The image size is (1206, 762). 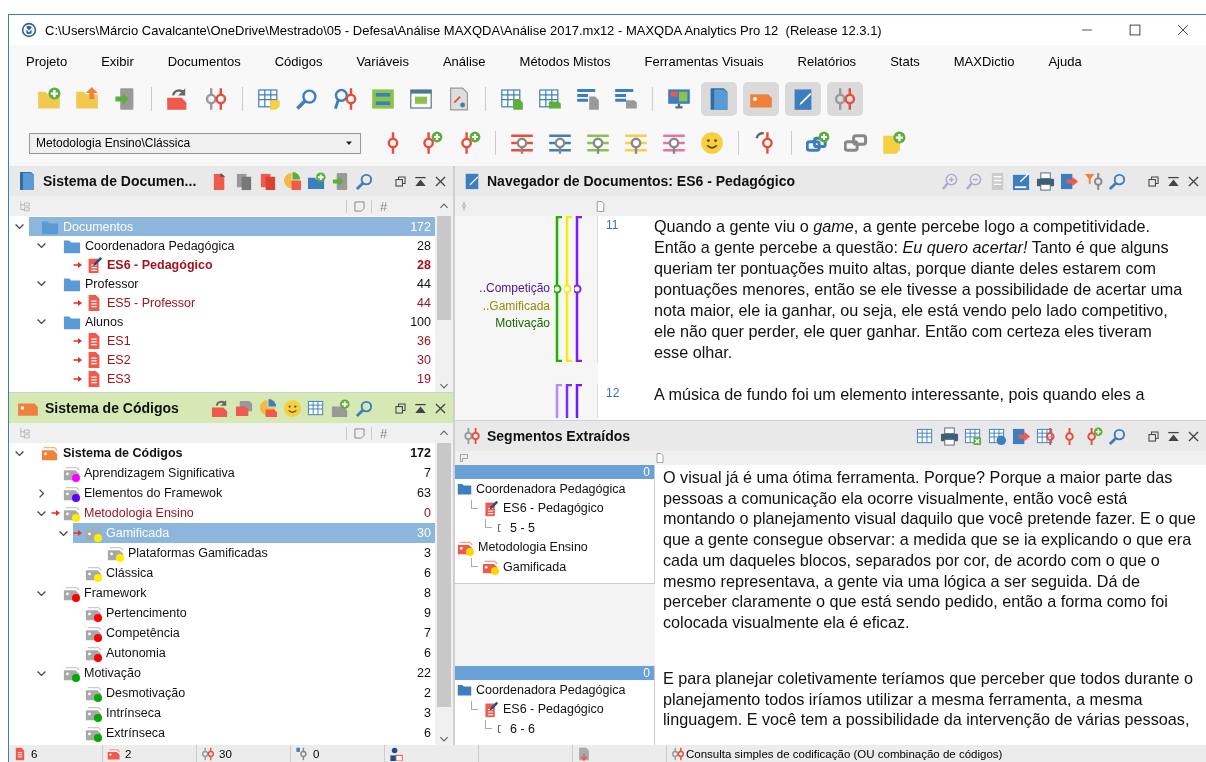 What do you see at coordinates (254, 302) in the screenshot?
I see `tree-item: ES5 - Professor 44` at bounding box center [254, 302].